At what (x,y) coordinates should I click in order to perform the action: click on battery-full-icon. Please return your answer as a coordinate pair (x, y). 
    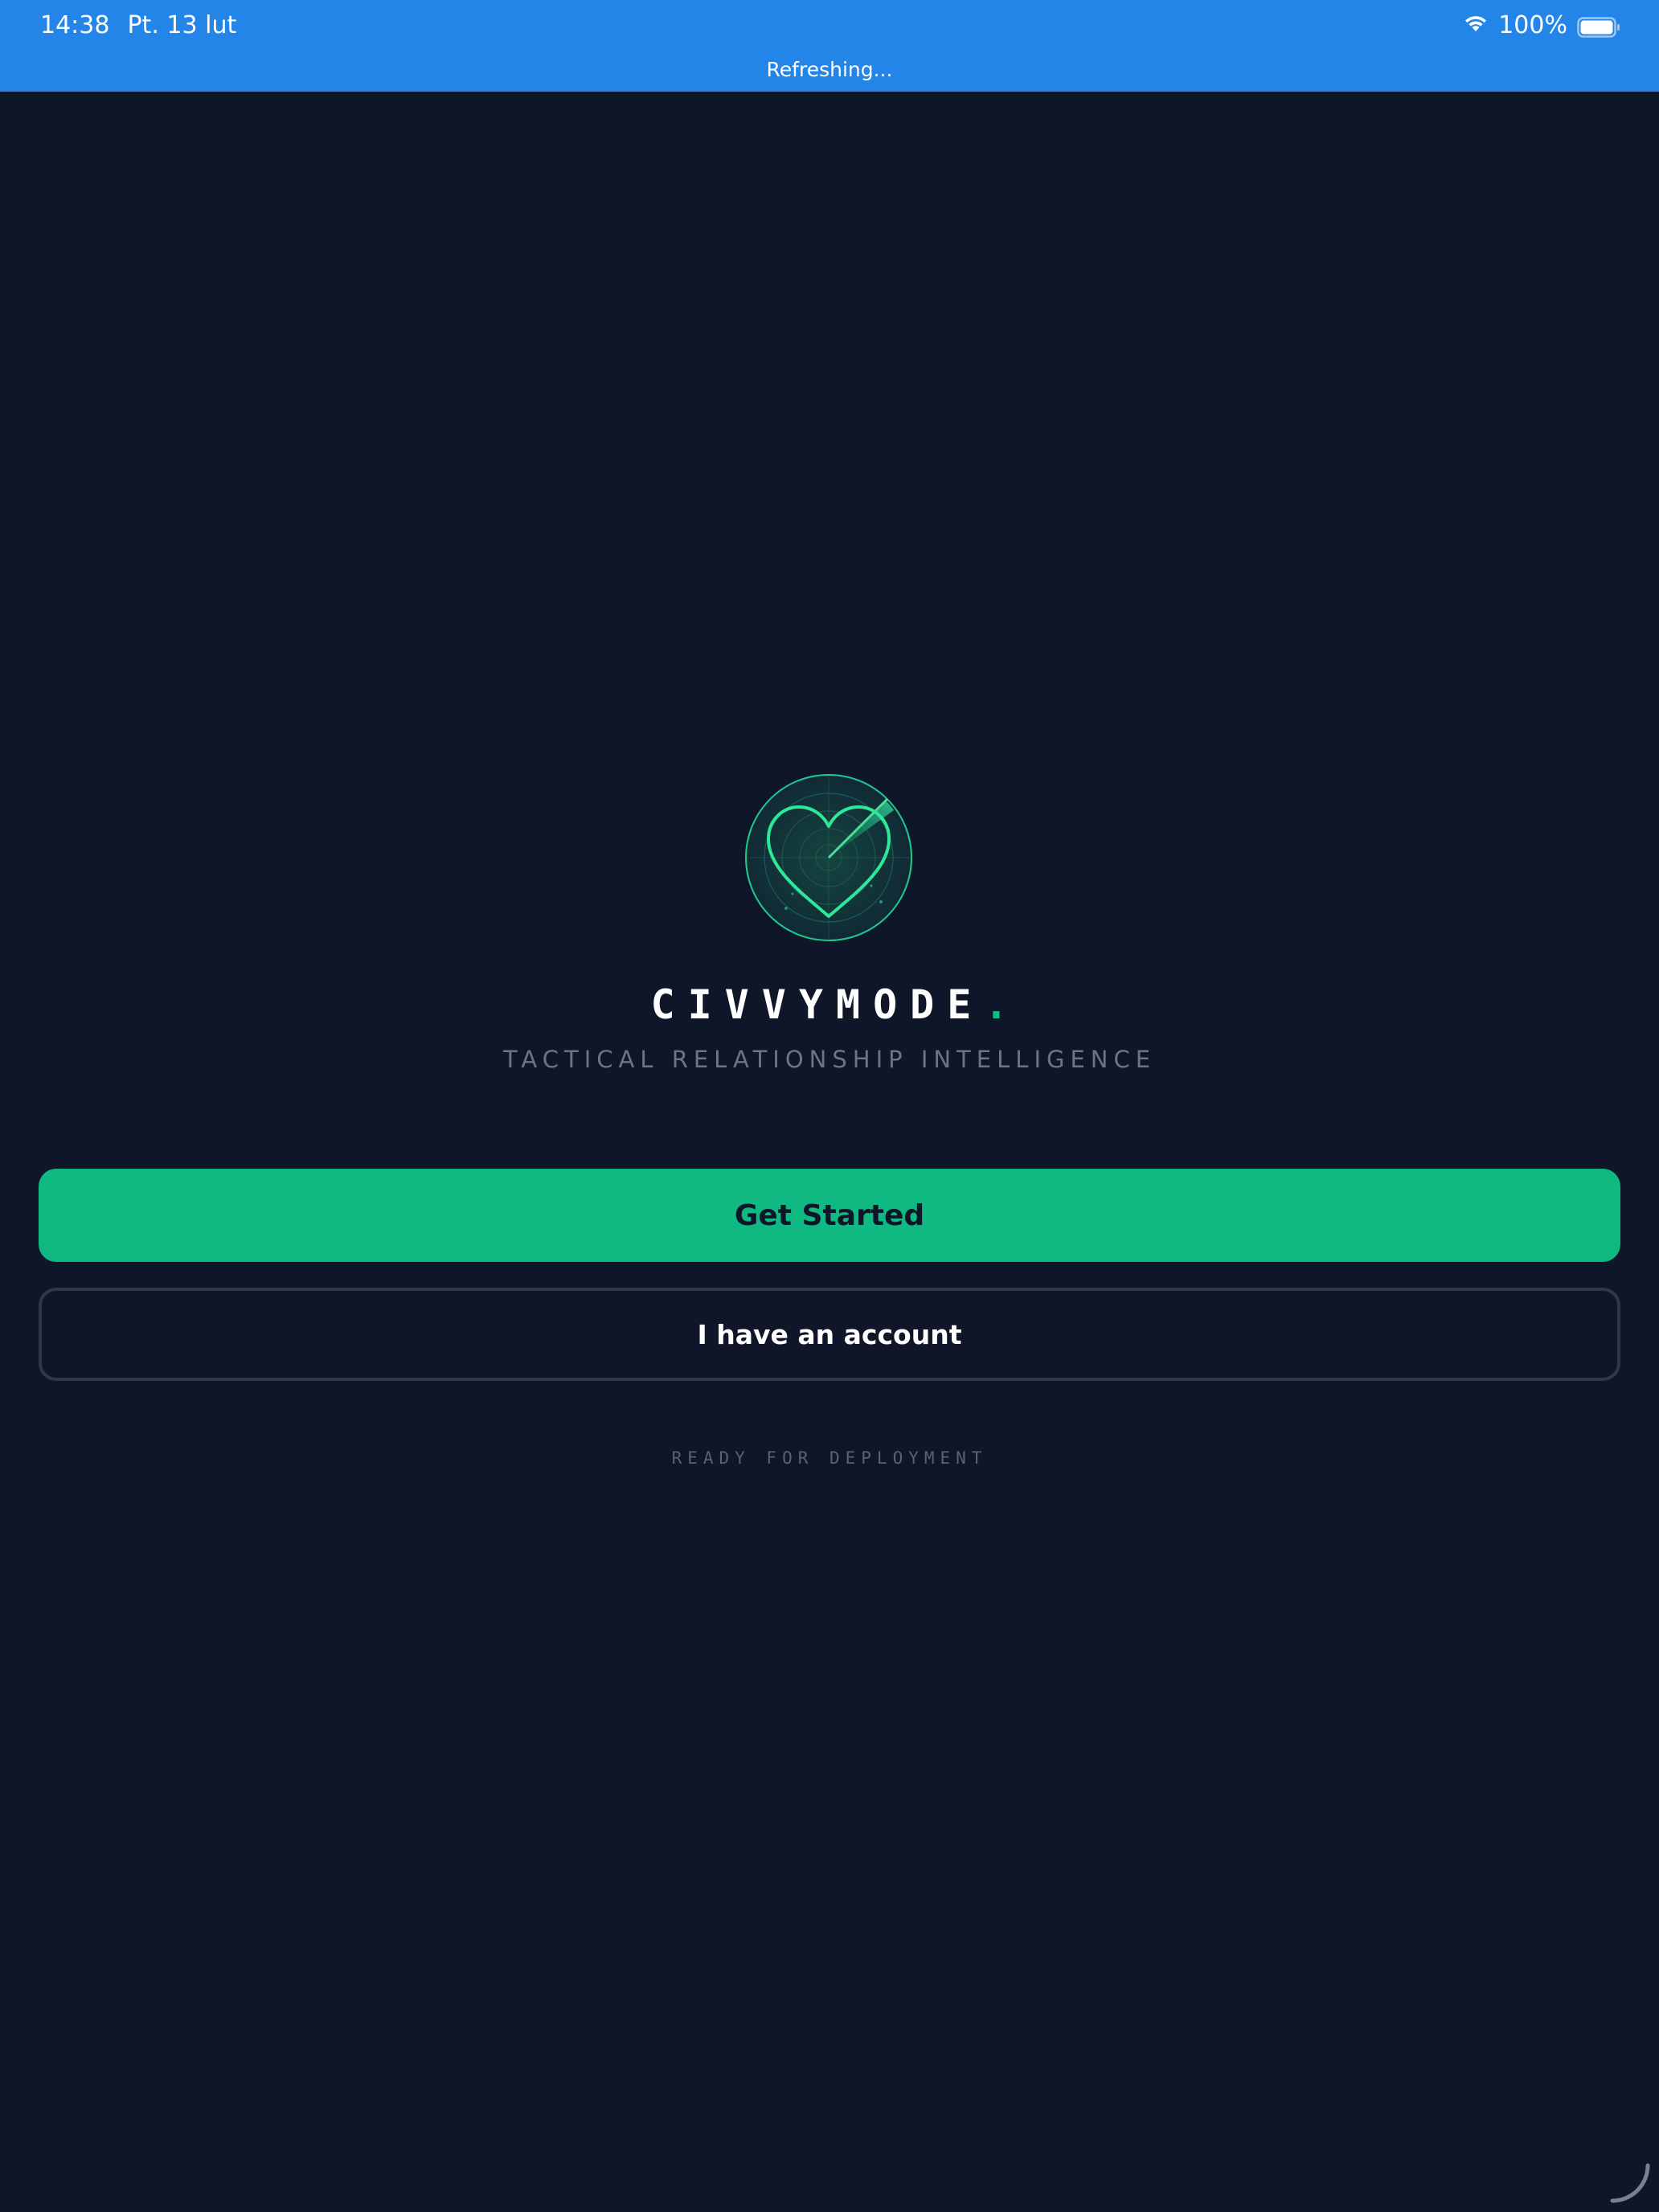
    Looking at the image, I should click on (1598, 27).